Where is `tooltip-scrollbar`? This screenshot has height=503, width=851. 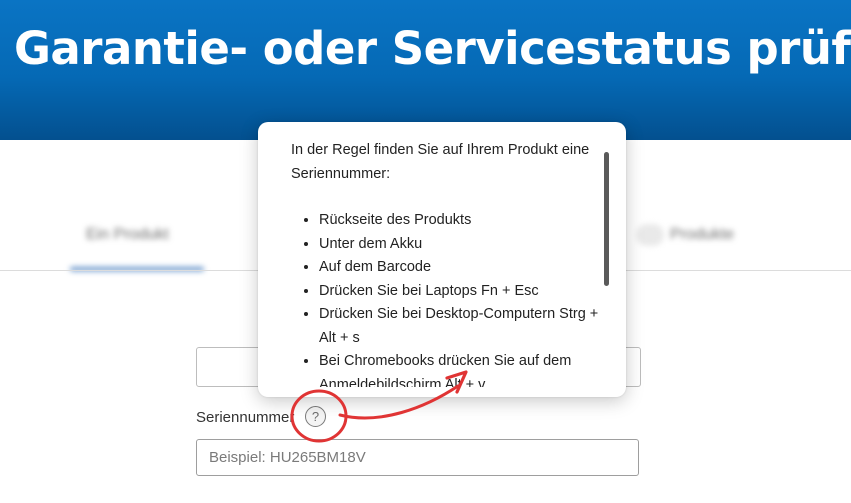 tooltip-scrollbar is located at coordinates (606, 219).